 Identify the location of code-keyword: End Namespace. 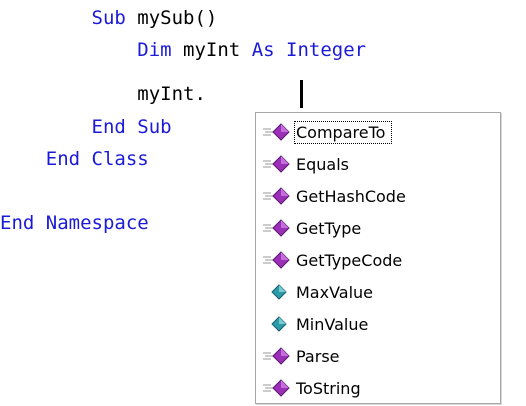
(74, 223).